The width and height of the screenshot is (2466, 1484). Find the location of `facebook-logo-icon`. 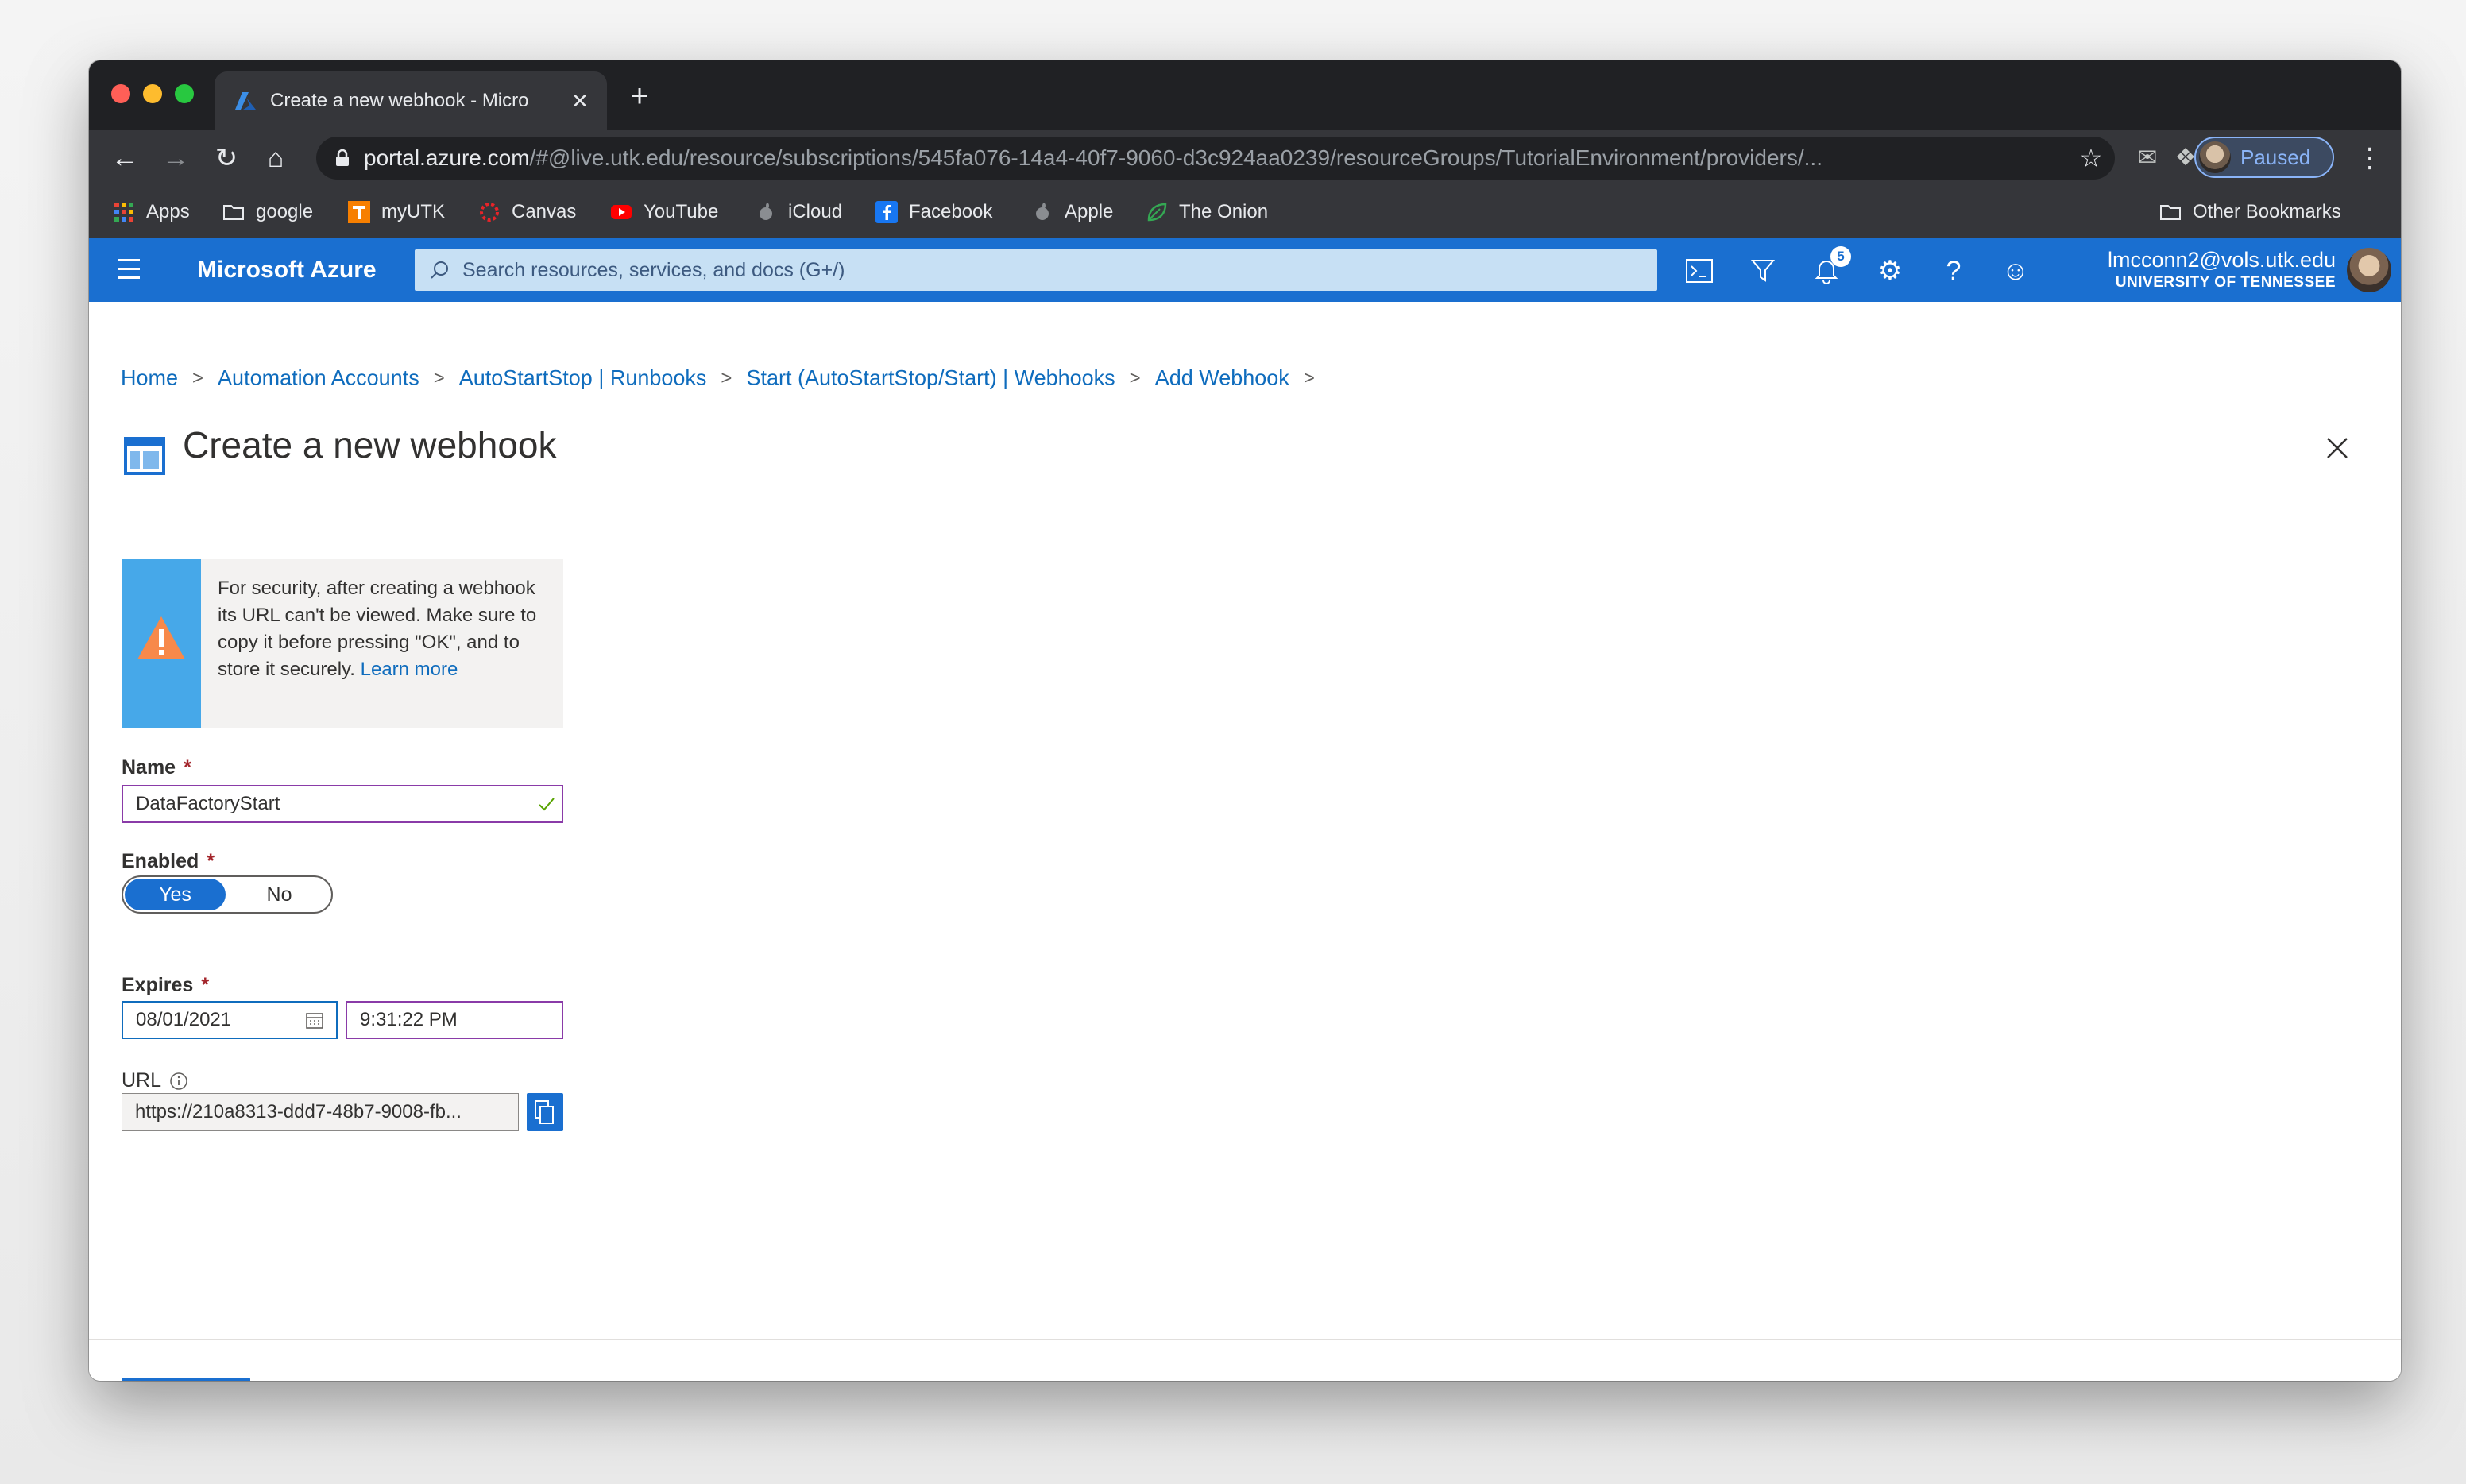

facebook-logo-icon is located at coordinates (886, 212).